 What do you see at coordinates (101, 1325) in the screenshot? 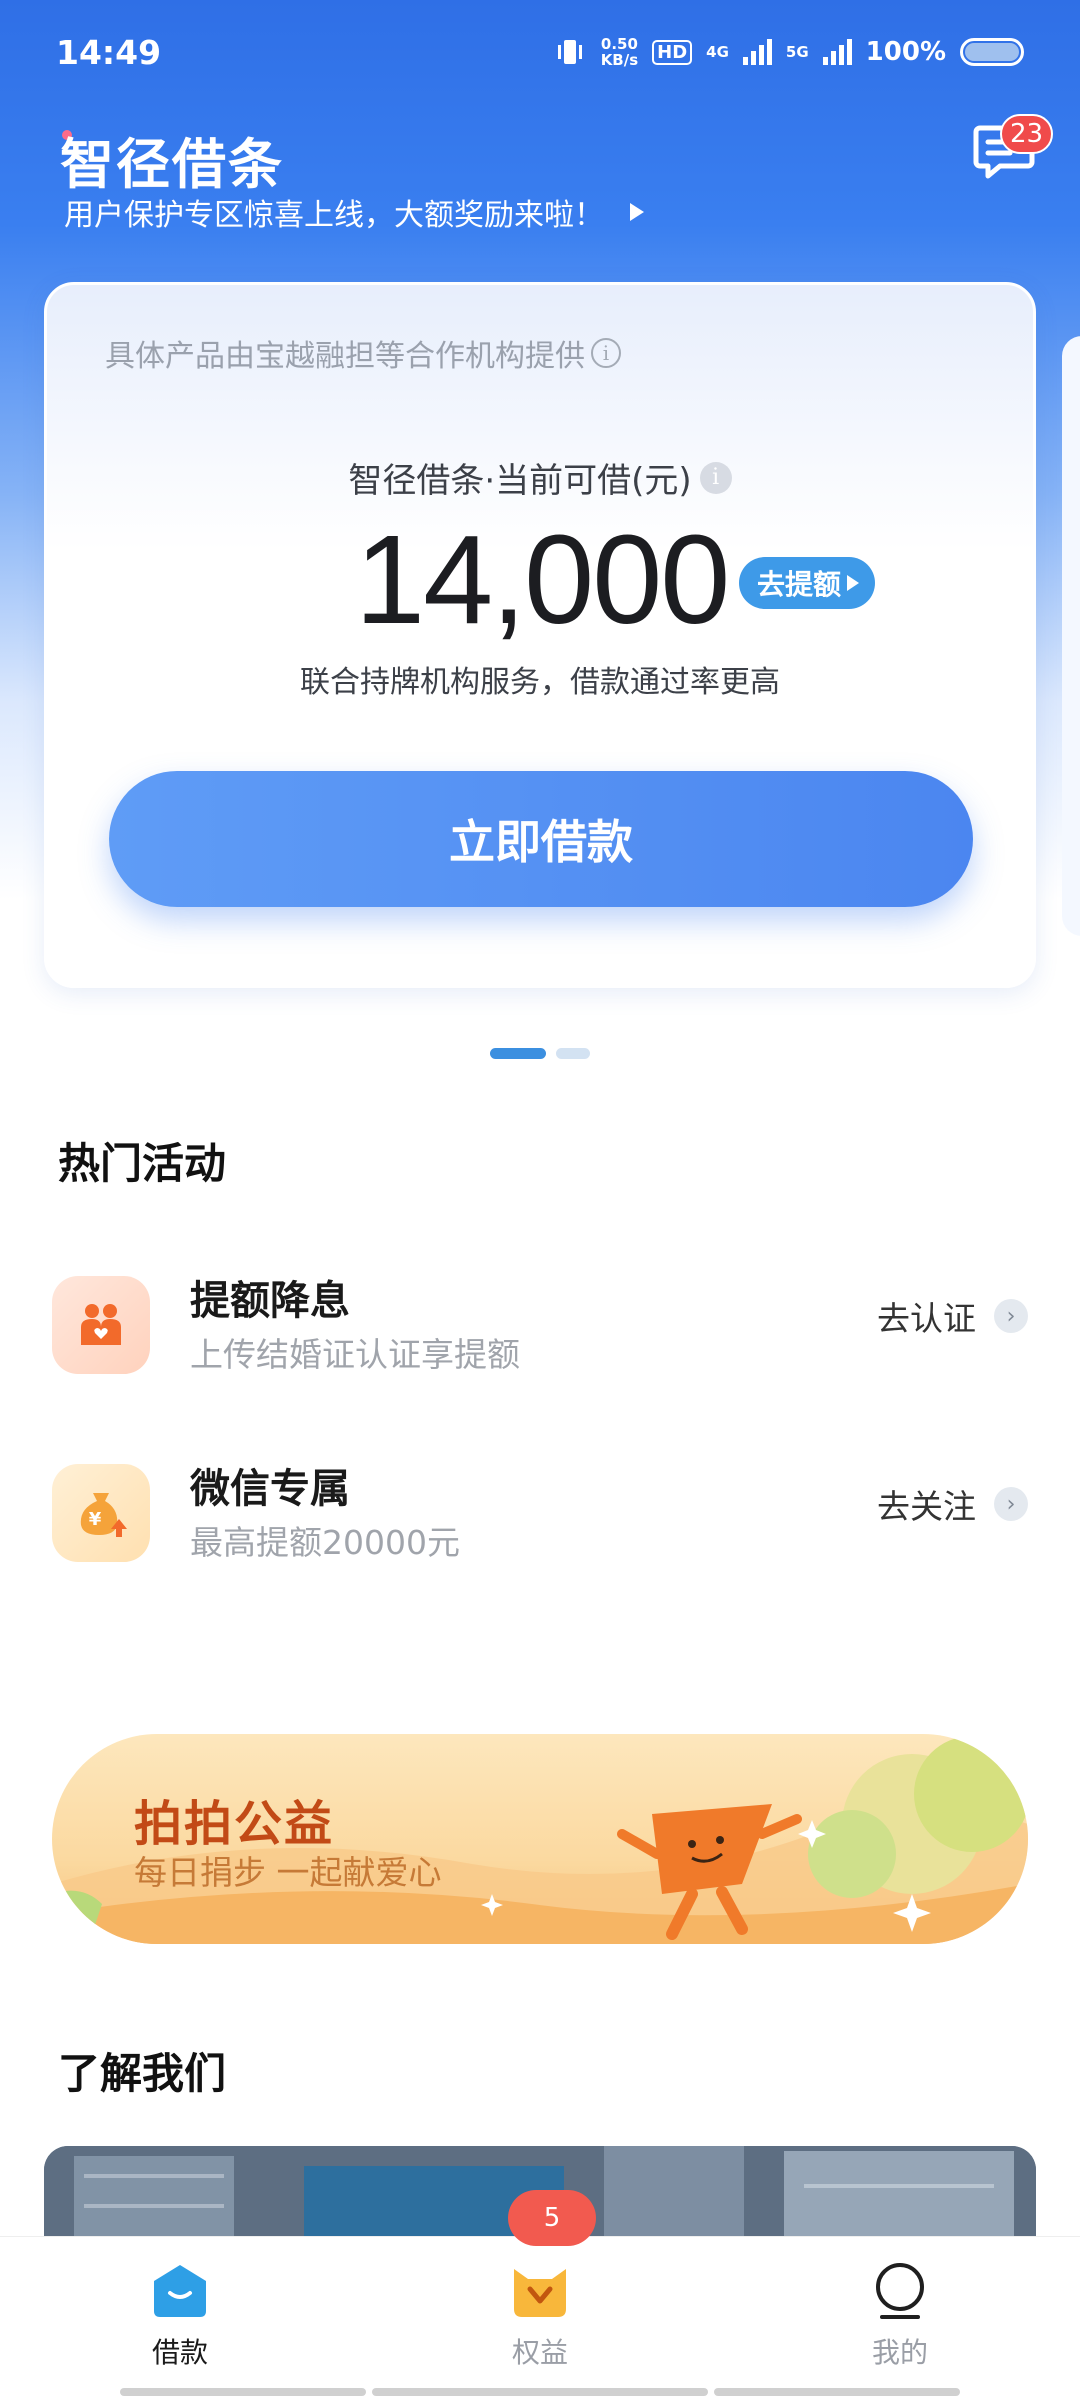
I see `couple-icon` at bounding box center [101, 1325].